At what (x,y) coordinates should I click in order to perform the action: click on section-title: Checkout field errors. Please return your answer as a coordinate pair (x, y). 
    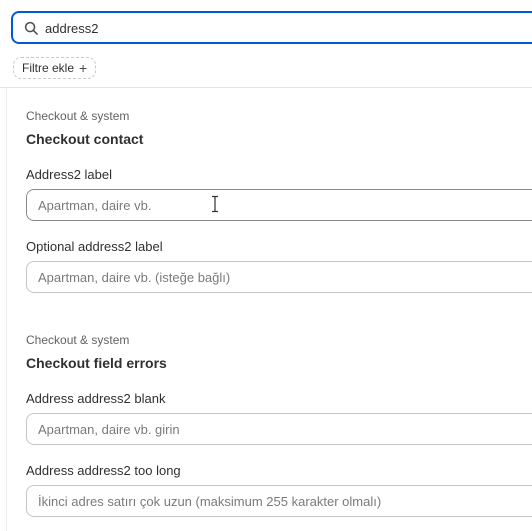
    Looking at the image, I should click on (96, 363).